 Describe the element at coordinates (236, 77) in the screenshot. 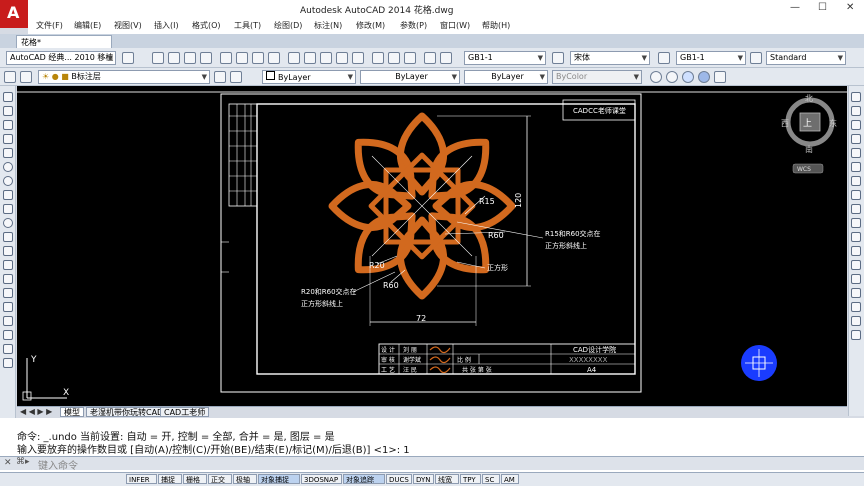

I see `layer-match-icon` at that location.